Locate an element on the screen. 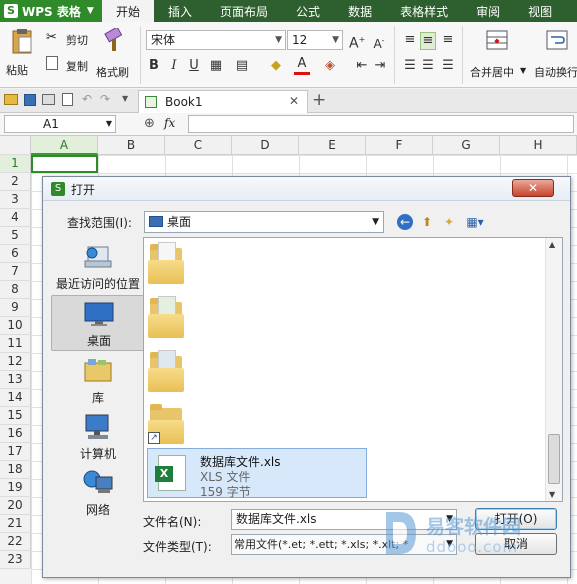 The height and width of the screenshot is (584, 577). shrink-font-icon: A- is located at coordinates (379, 42).